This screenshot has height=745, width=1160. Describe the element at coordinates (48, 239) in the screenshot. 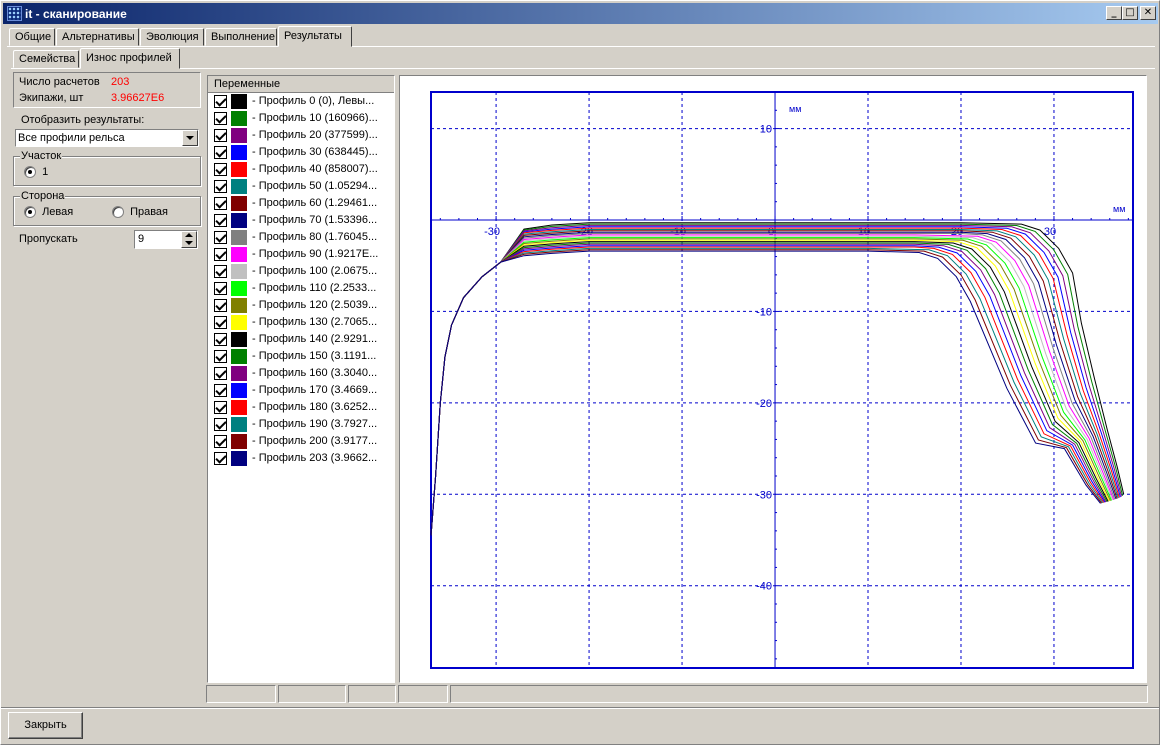

I see `skip-label: Пропускать` at that location.